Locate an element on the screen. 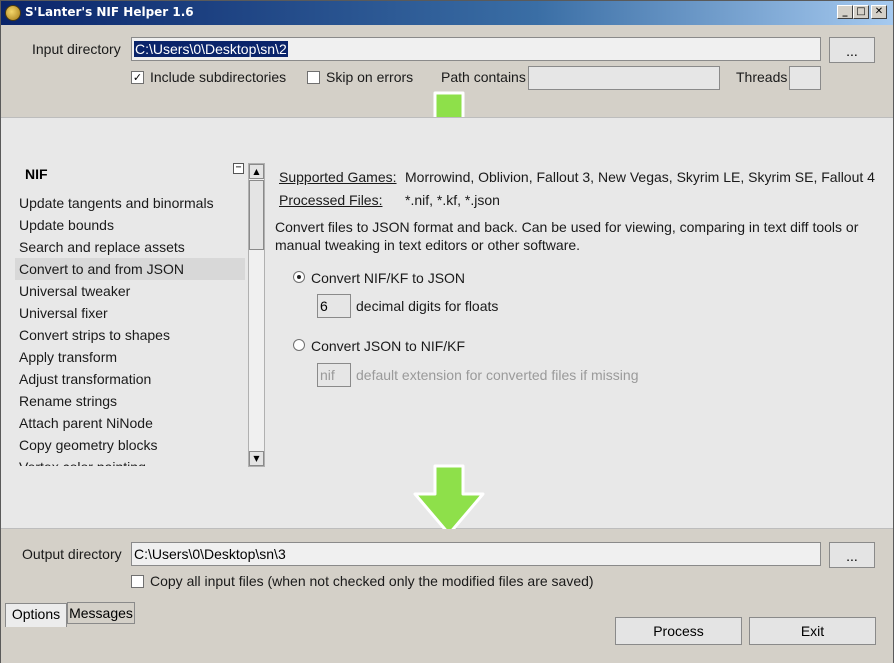 This screenshot has width=894, height=663. list-item-selected: Convert to and from JSON is located at coordinates (130, 269).